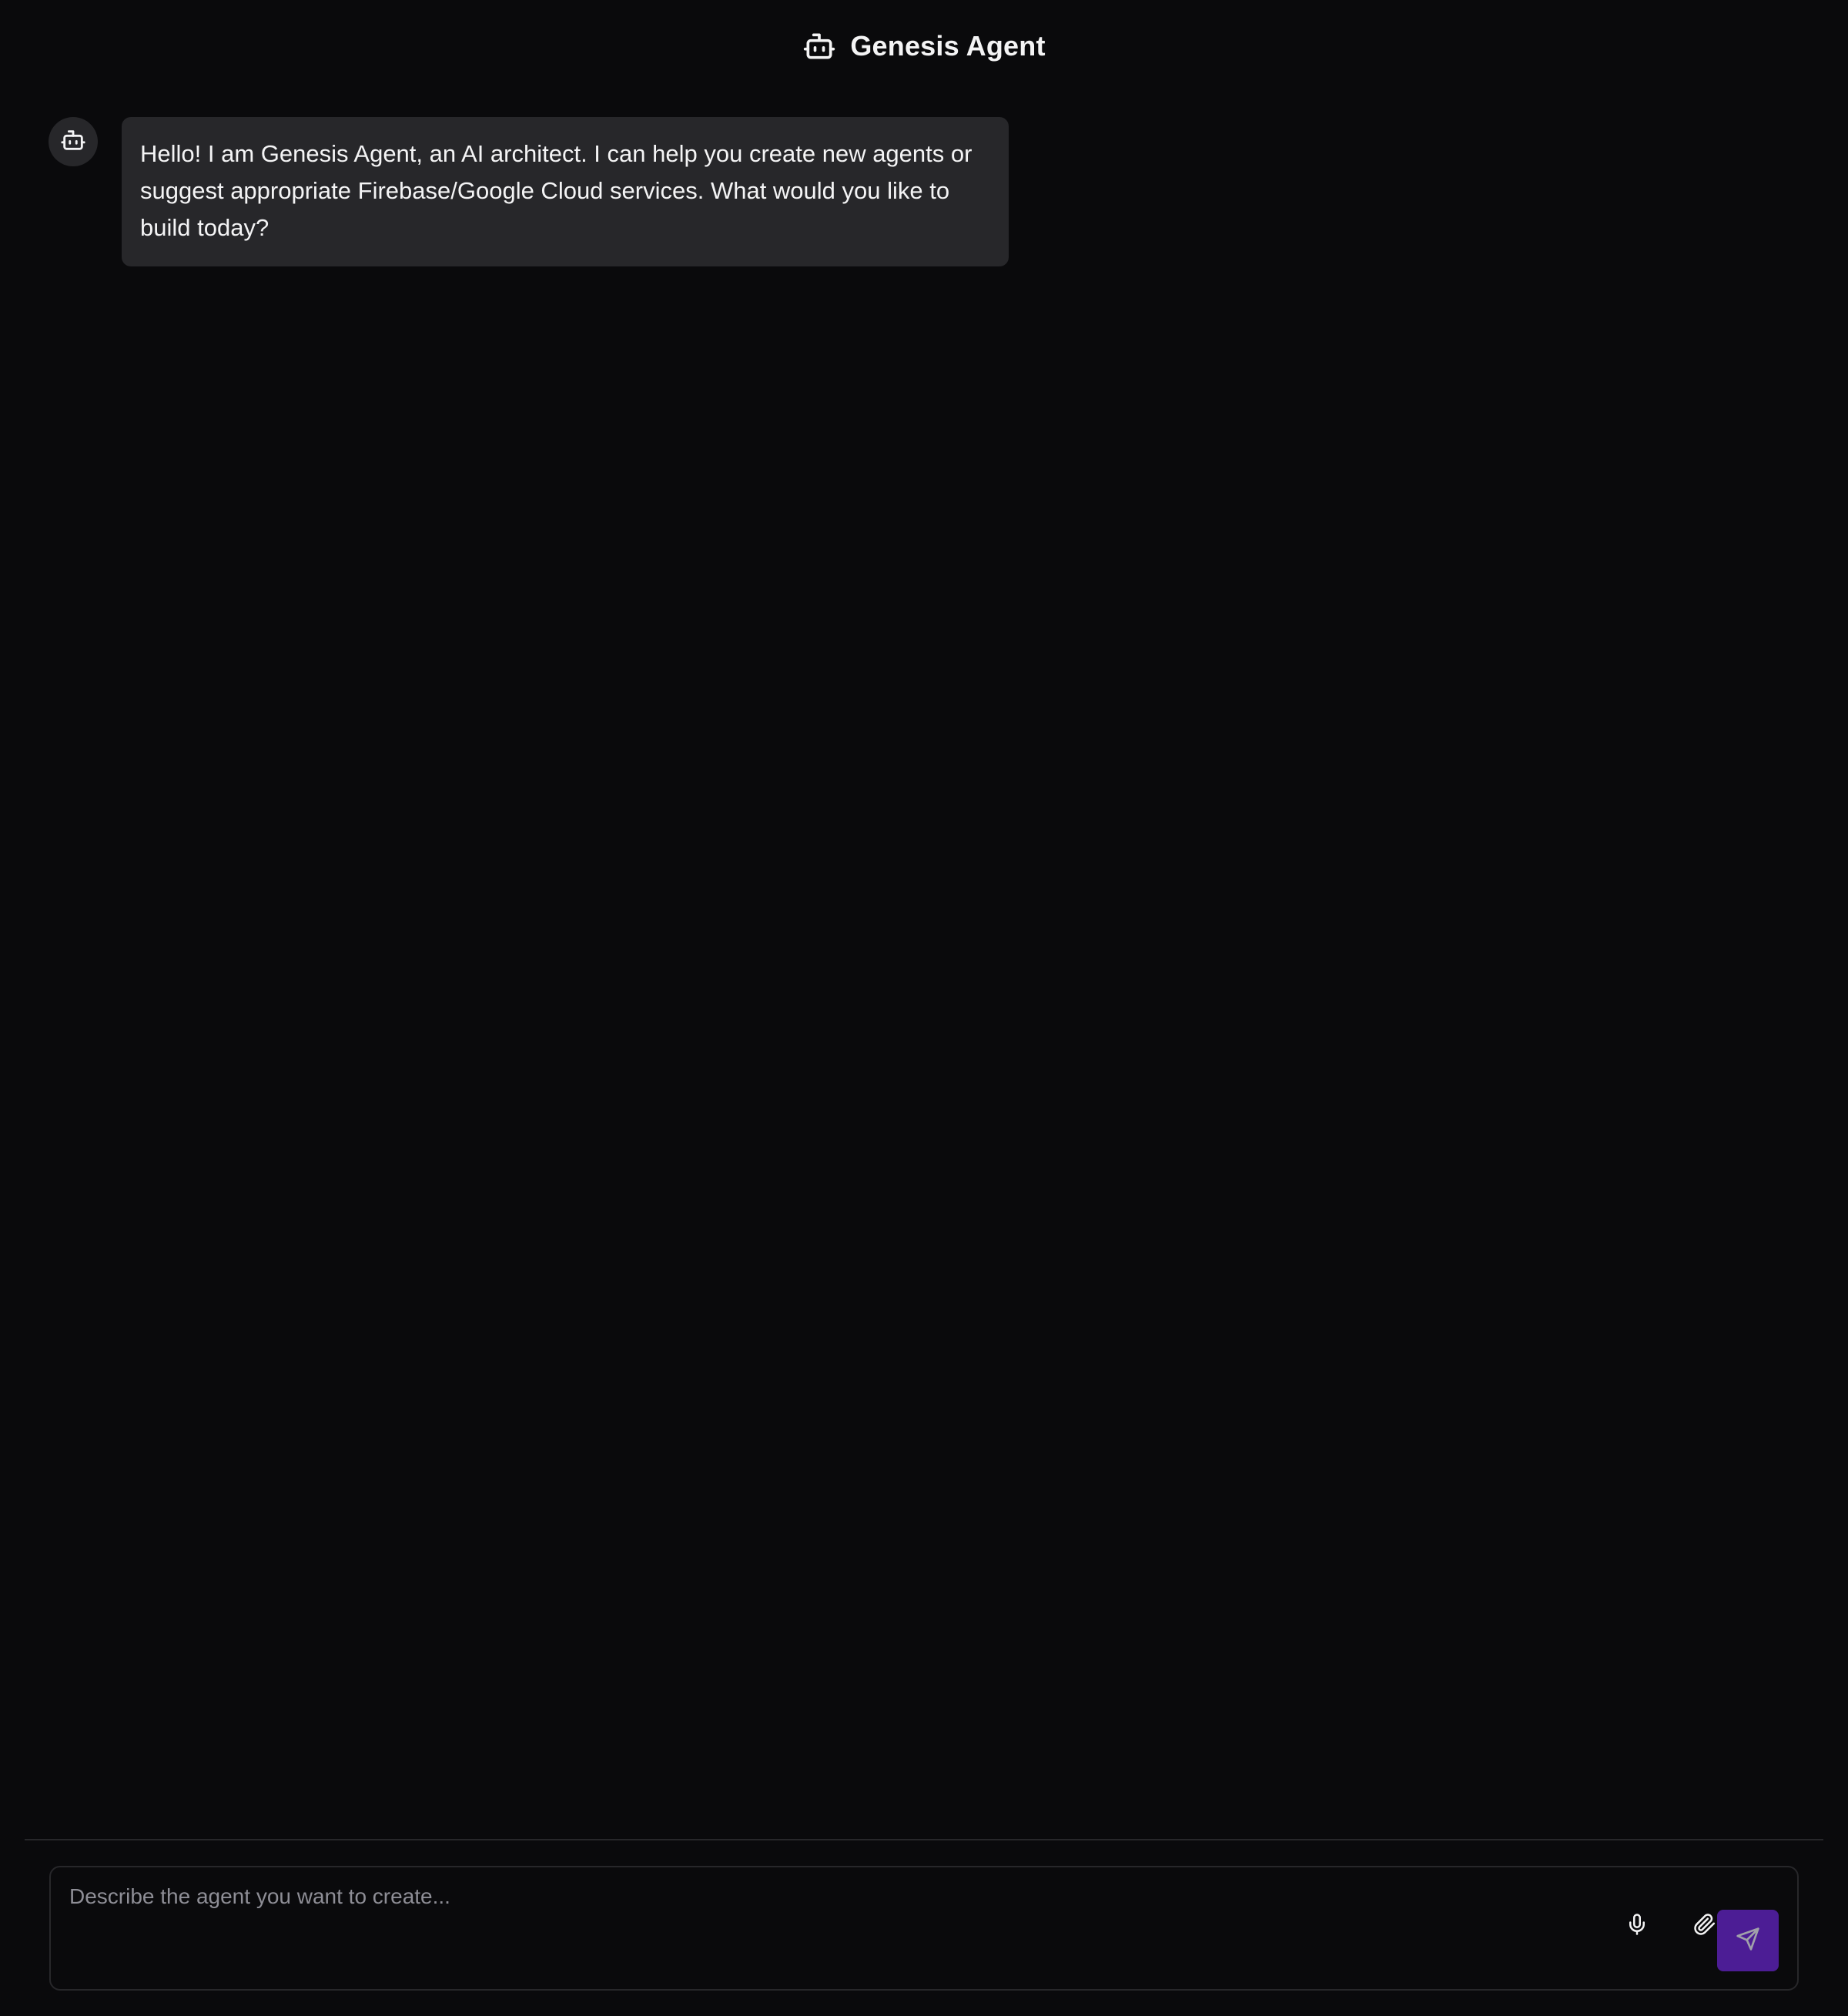  Describe the element at coordinates (1704, 1926) in the screenshot. I see `paperclip-icon` at that location.